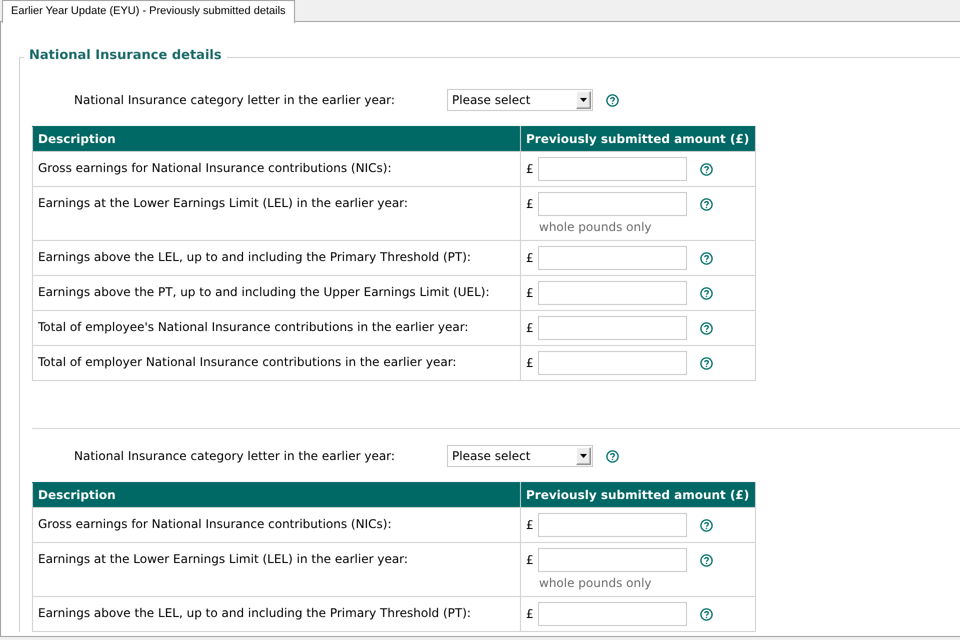 This screenshot has width=960, height=640. What do you see at coordinates (276, 328) in the screenshot?
I see `table-cell: Total of employee's National Insurance contributions in the earlier year:` at bounding box center [276, 328].